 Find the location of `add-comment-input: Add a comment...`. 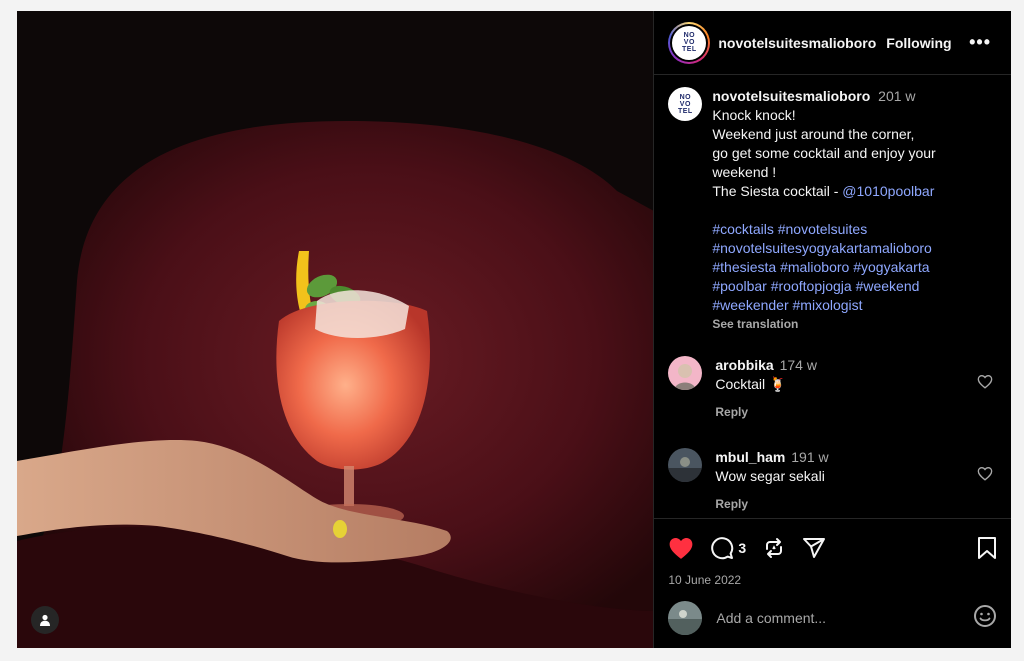

add-comment-input: Add a comment... is located at coordinates (771, 618).